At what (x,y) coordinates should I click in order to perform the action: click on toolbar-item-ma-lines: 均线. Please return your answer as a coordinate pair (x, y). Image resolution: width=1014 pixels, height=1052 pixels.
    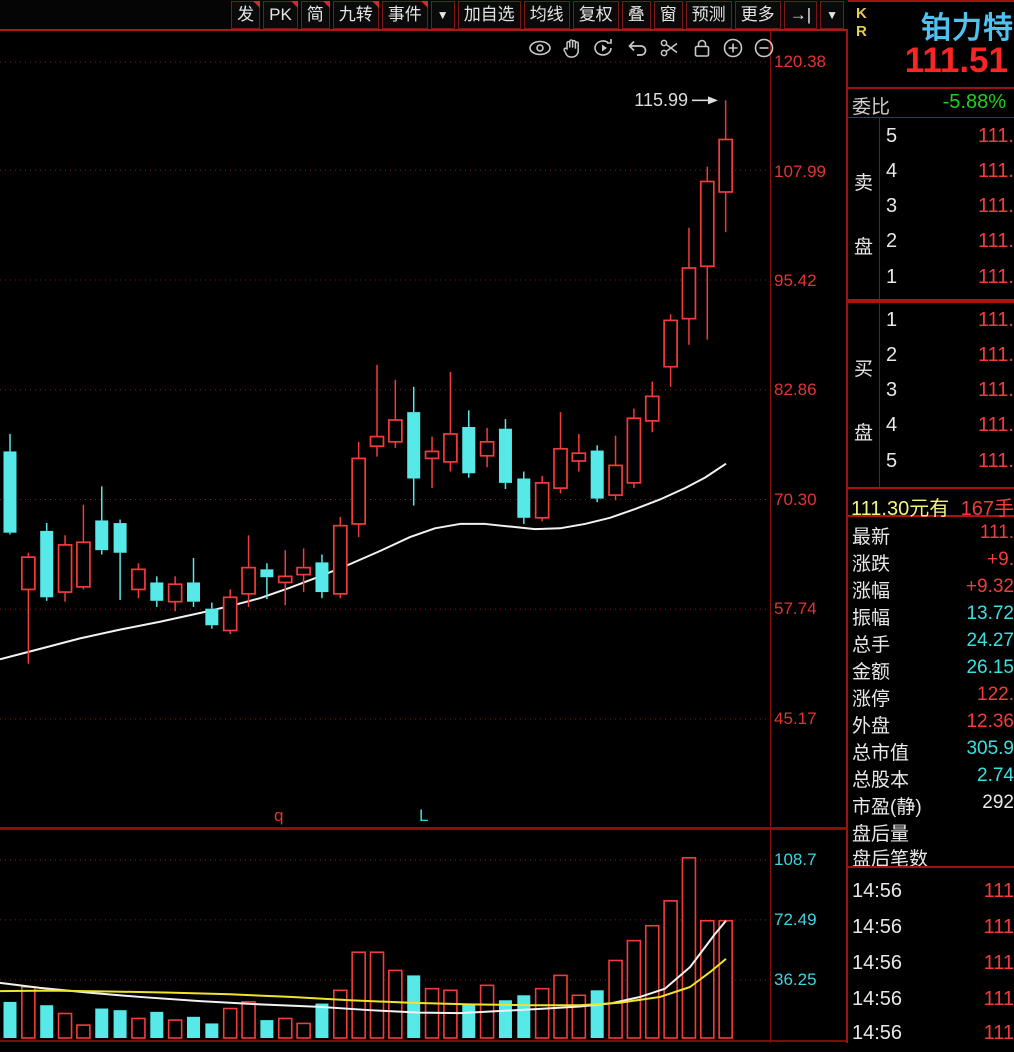
    Looking at the image, I should click on (546, 14).